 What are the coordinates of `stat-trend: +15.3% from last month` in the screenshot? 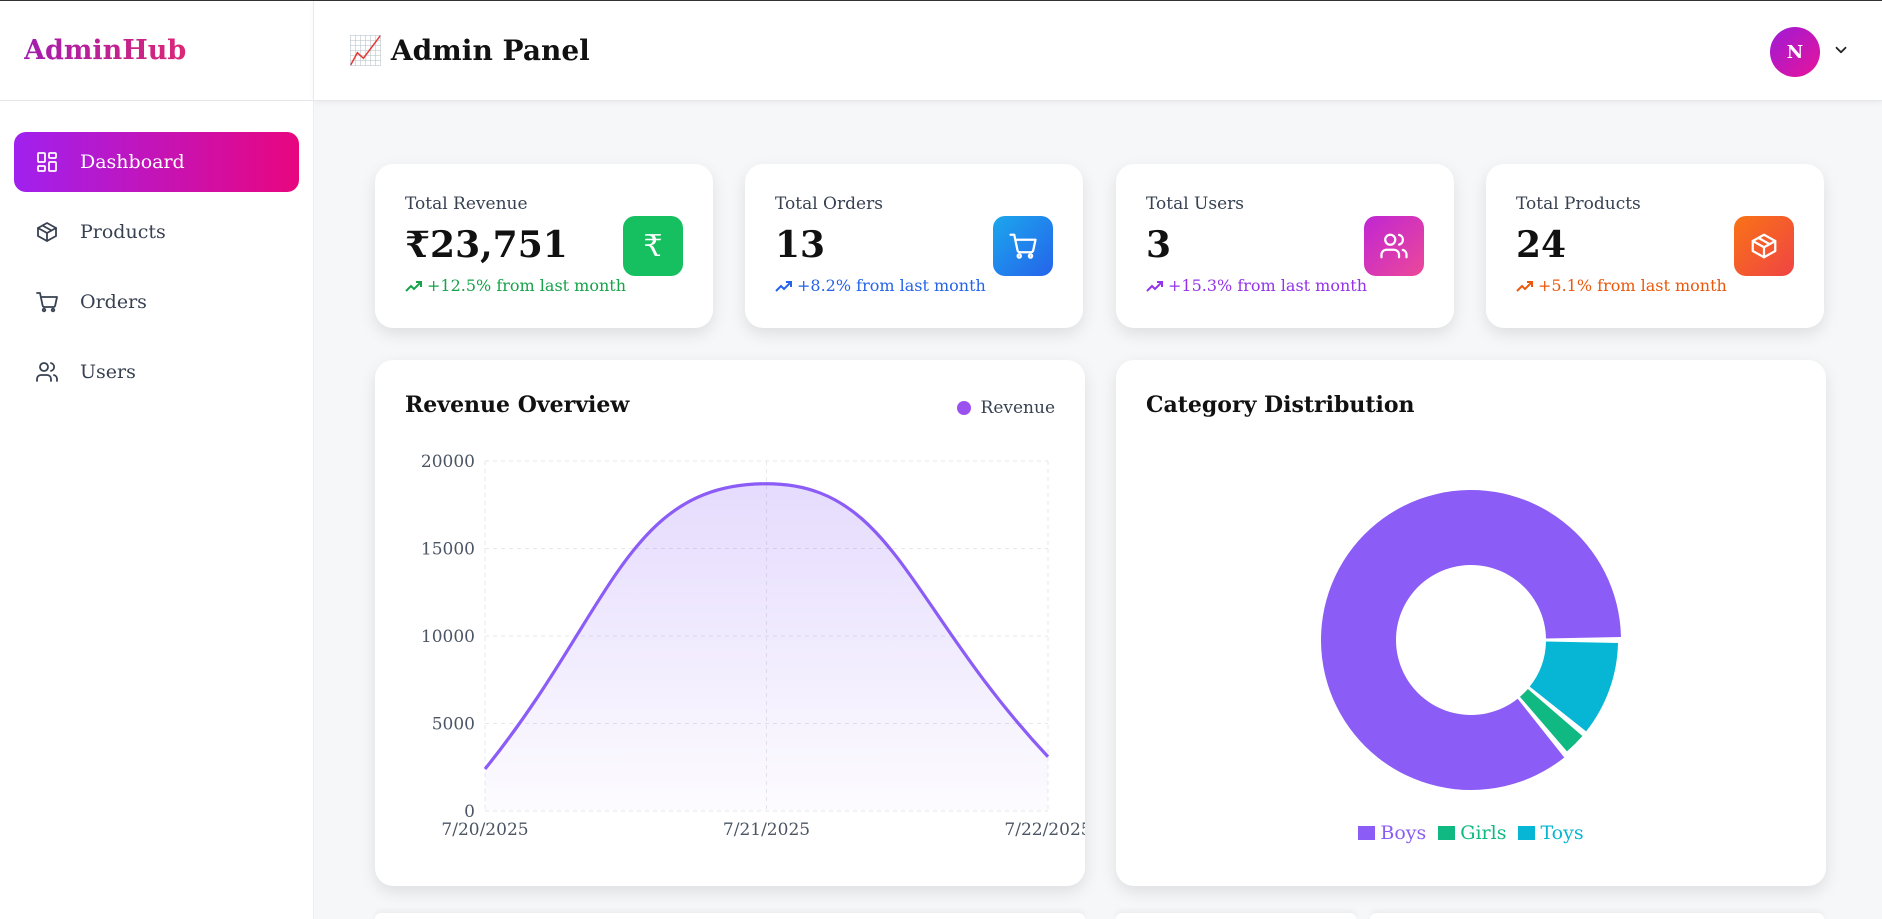 It's located at (1285, 285).